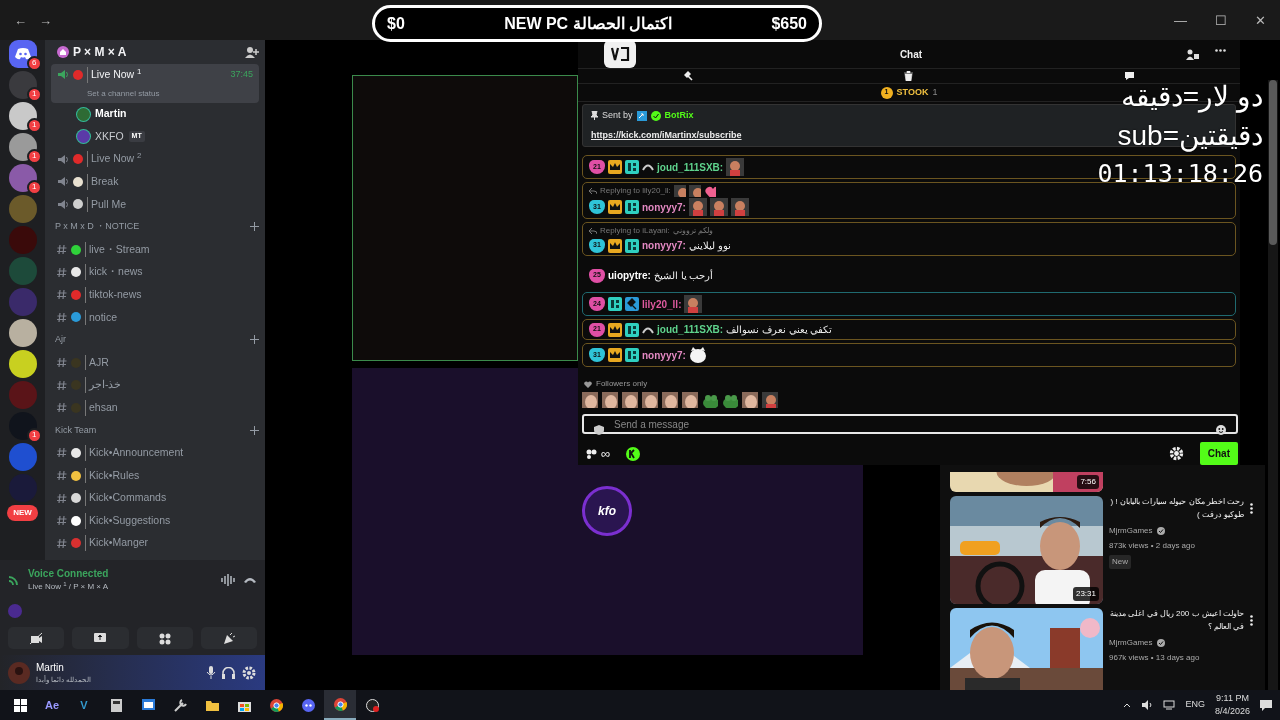  I want to click on chat-username: lily20_ll:, so click(662, 304).